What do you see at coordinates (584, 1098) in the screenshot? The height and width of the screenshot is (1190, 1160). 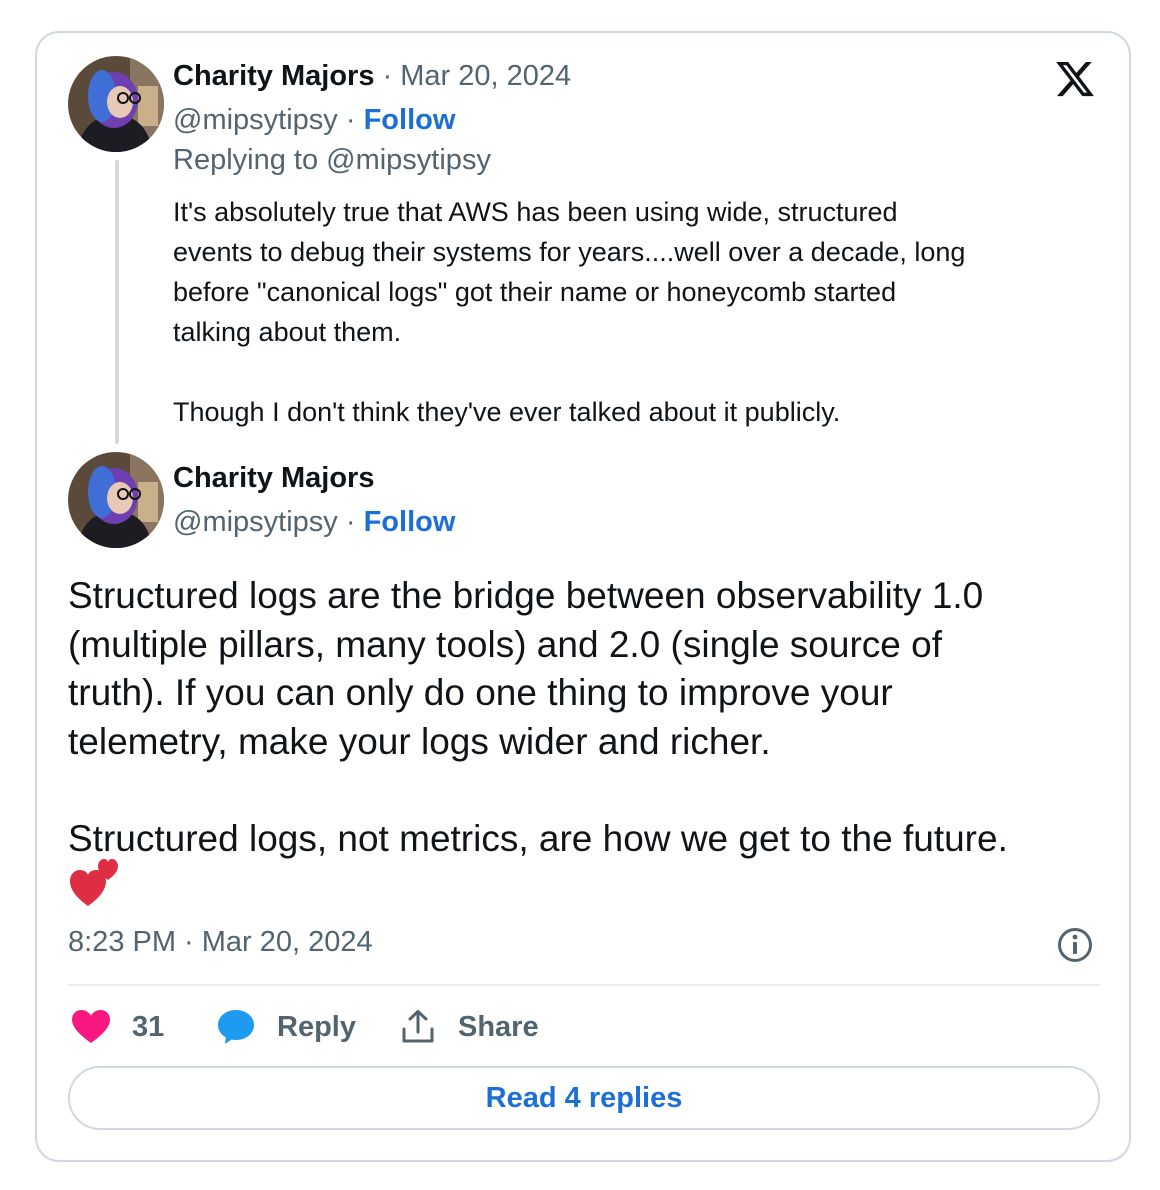 I see `read-replies-button: Read 4 replies` at bounding box center [584, 1098].